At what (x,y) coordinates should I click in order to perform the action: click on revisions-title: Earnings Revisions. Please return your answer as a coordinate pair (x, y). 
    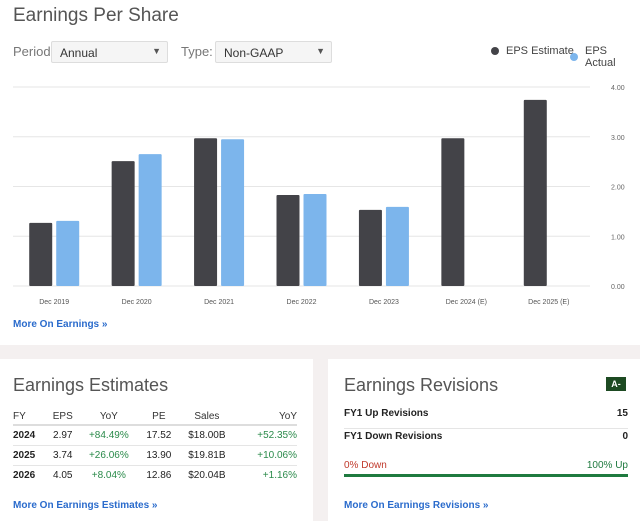
    Looking at the image, I should click on (421, 385).